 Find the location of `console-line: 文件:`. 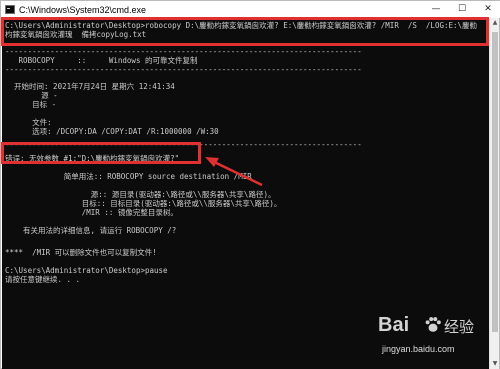

console-line: 文件: is located at coordinates (28, 122).